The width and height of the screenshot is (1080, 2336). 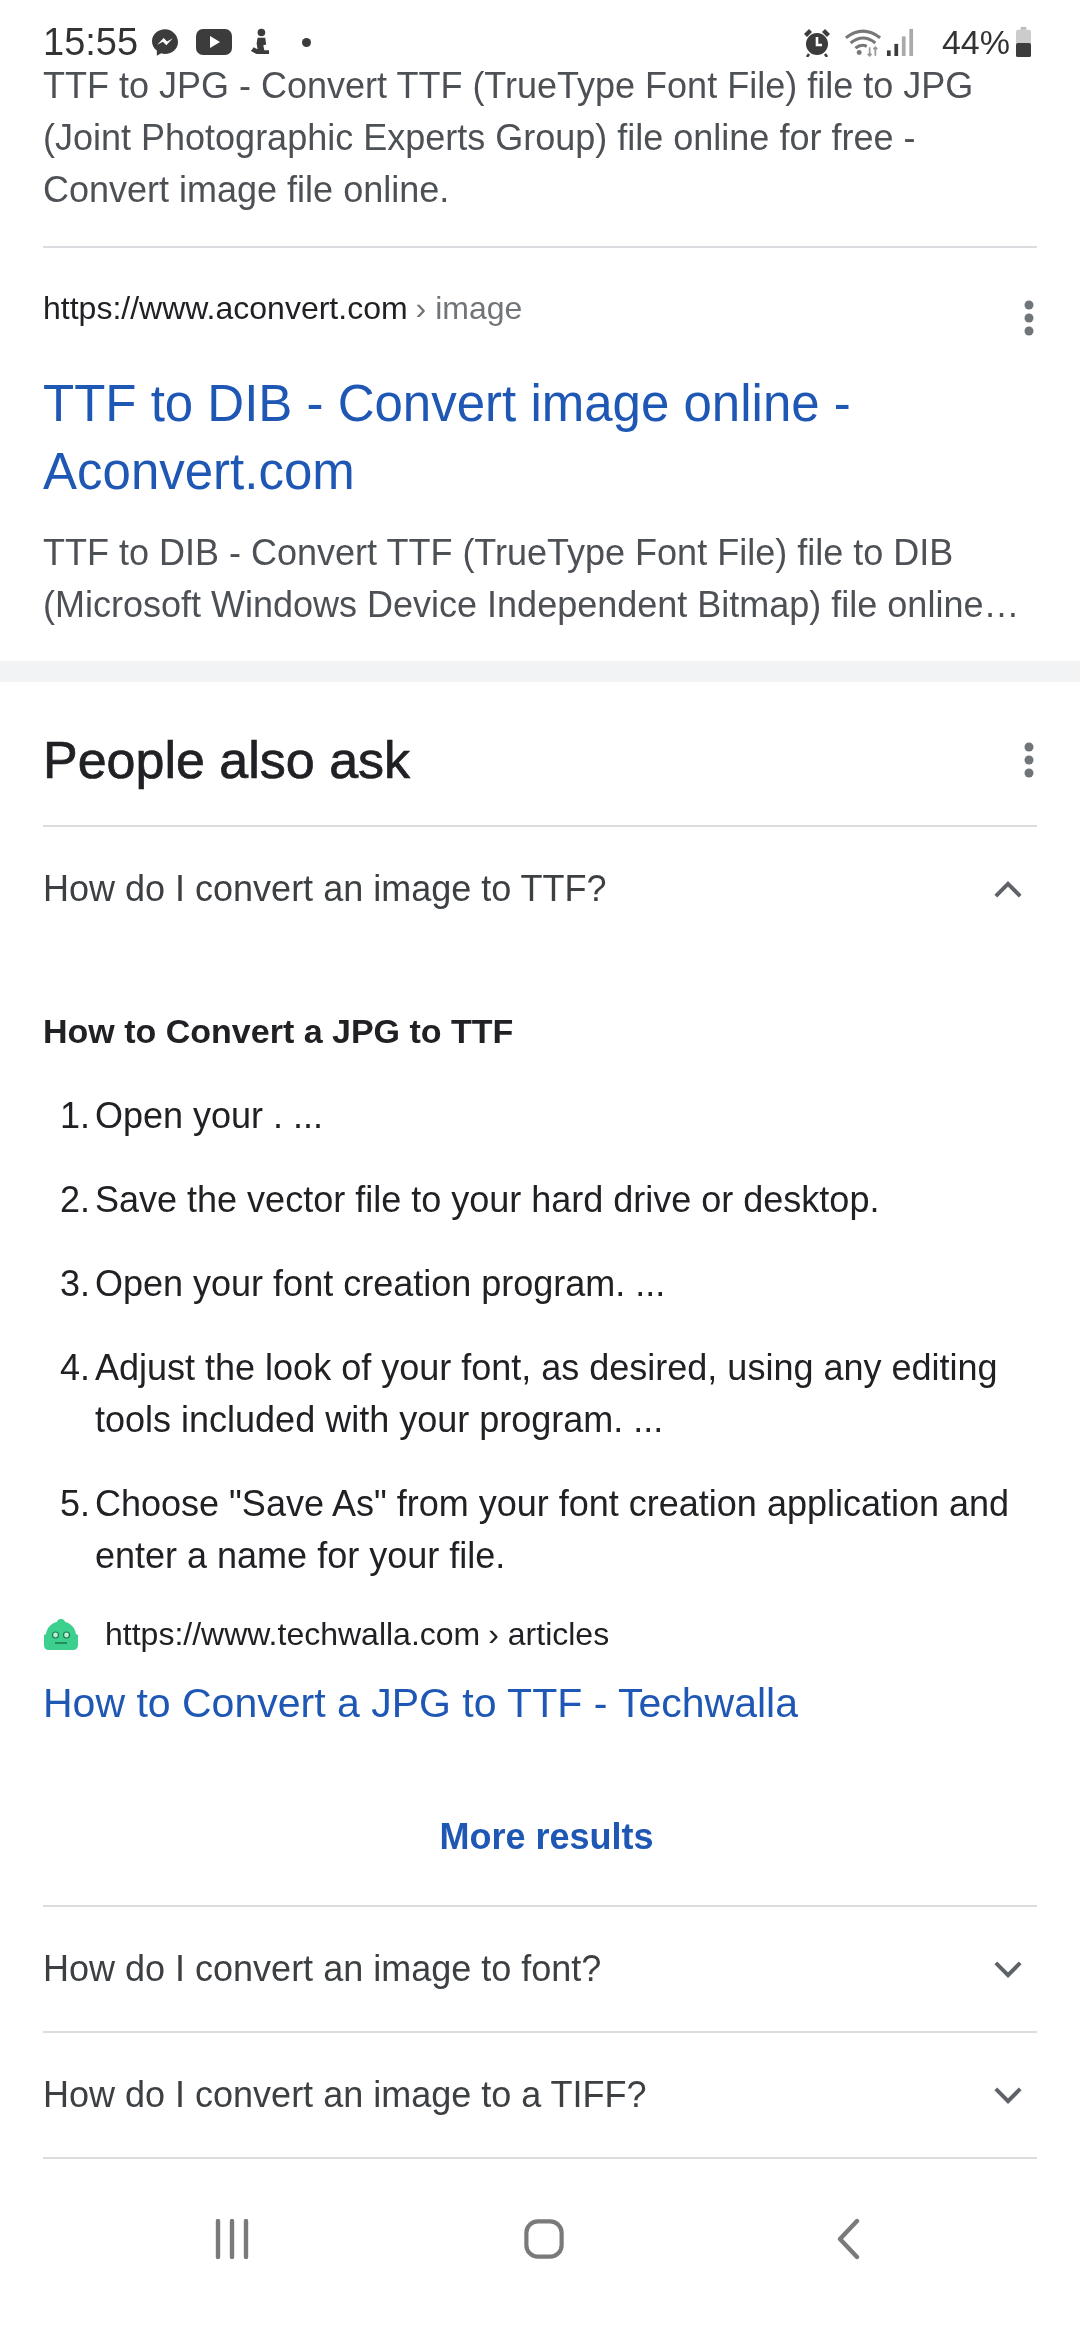 What do you see at coordinates (553, 1530) in the screenshot?
I see `step-text: Choose "Save As" from your font creation application and enter a name for your file.` at bounding box center [553, 1530].